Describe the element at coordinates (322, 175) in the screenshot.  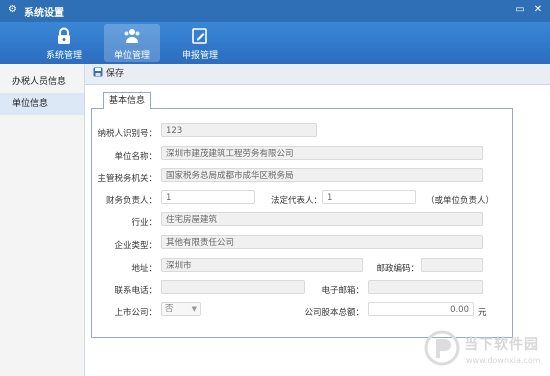
I see `tax-authority-field: 国家税务总局成都市成华区税务局` at that location.